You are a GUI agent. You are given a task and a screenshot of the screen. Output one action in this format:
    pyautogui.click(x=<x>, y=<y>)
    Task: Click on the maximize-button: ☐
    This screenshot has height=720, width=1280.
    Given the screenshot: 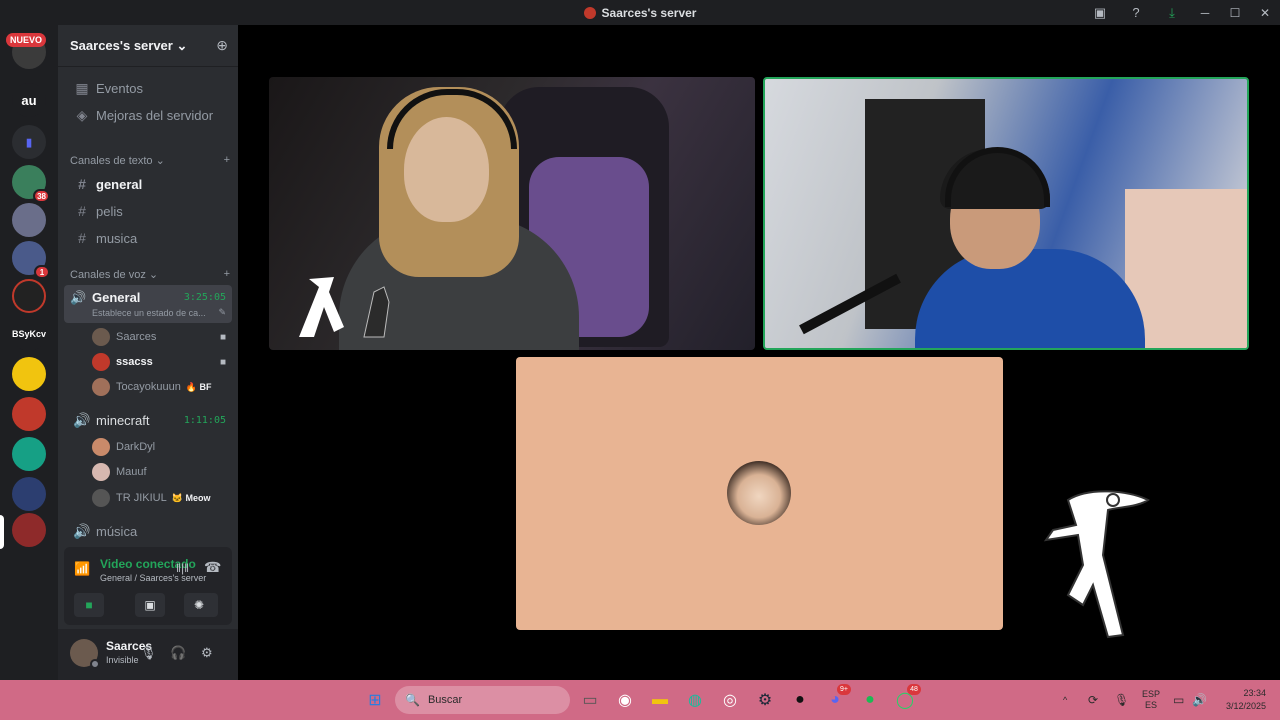 What is the action you would take?
    pyautogui.click(x=1235, y=12)
    